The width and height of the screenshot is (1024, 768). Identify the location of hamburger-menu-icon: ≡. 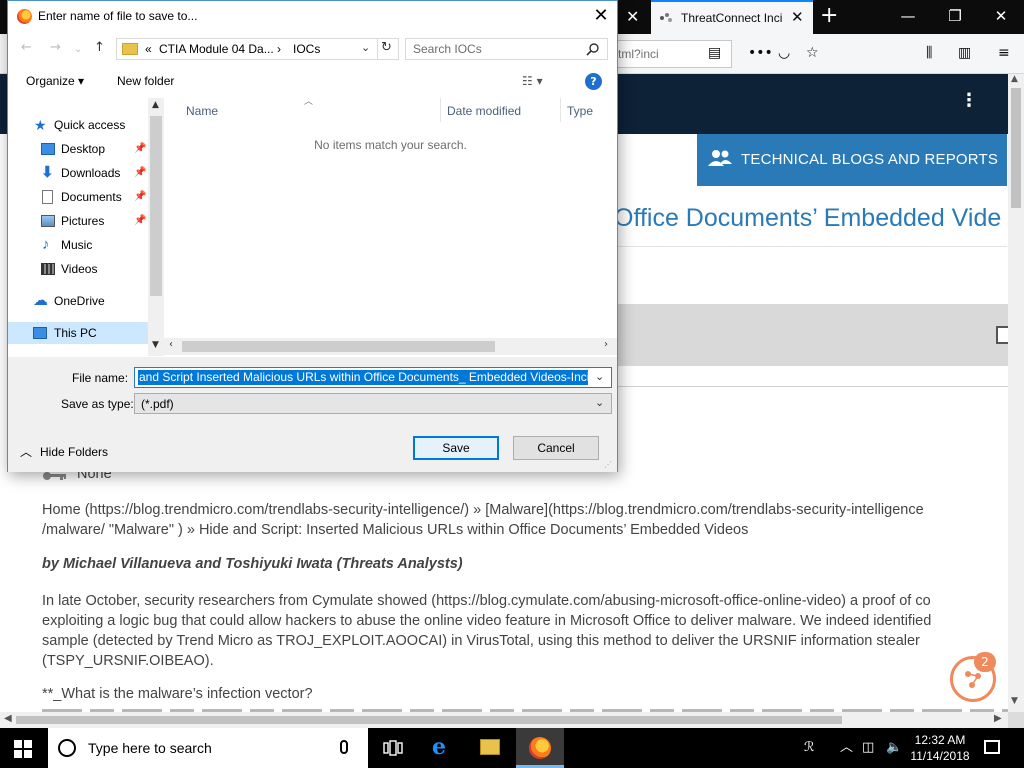
(1004, 53).